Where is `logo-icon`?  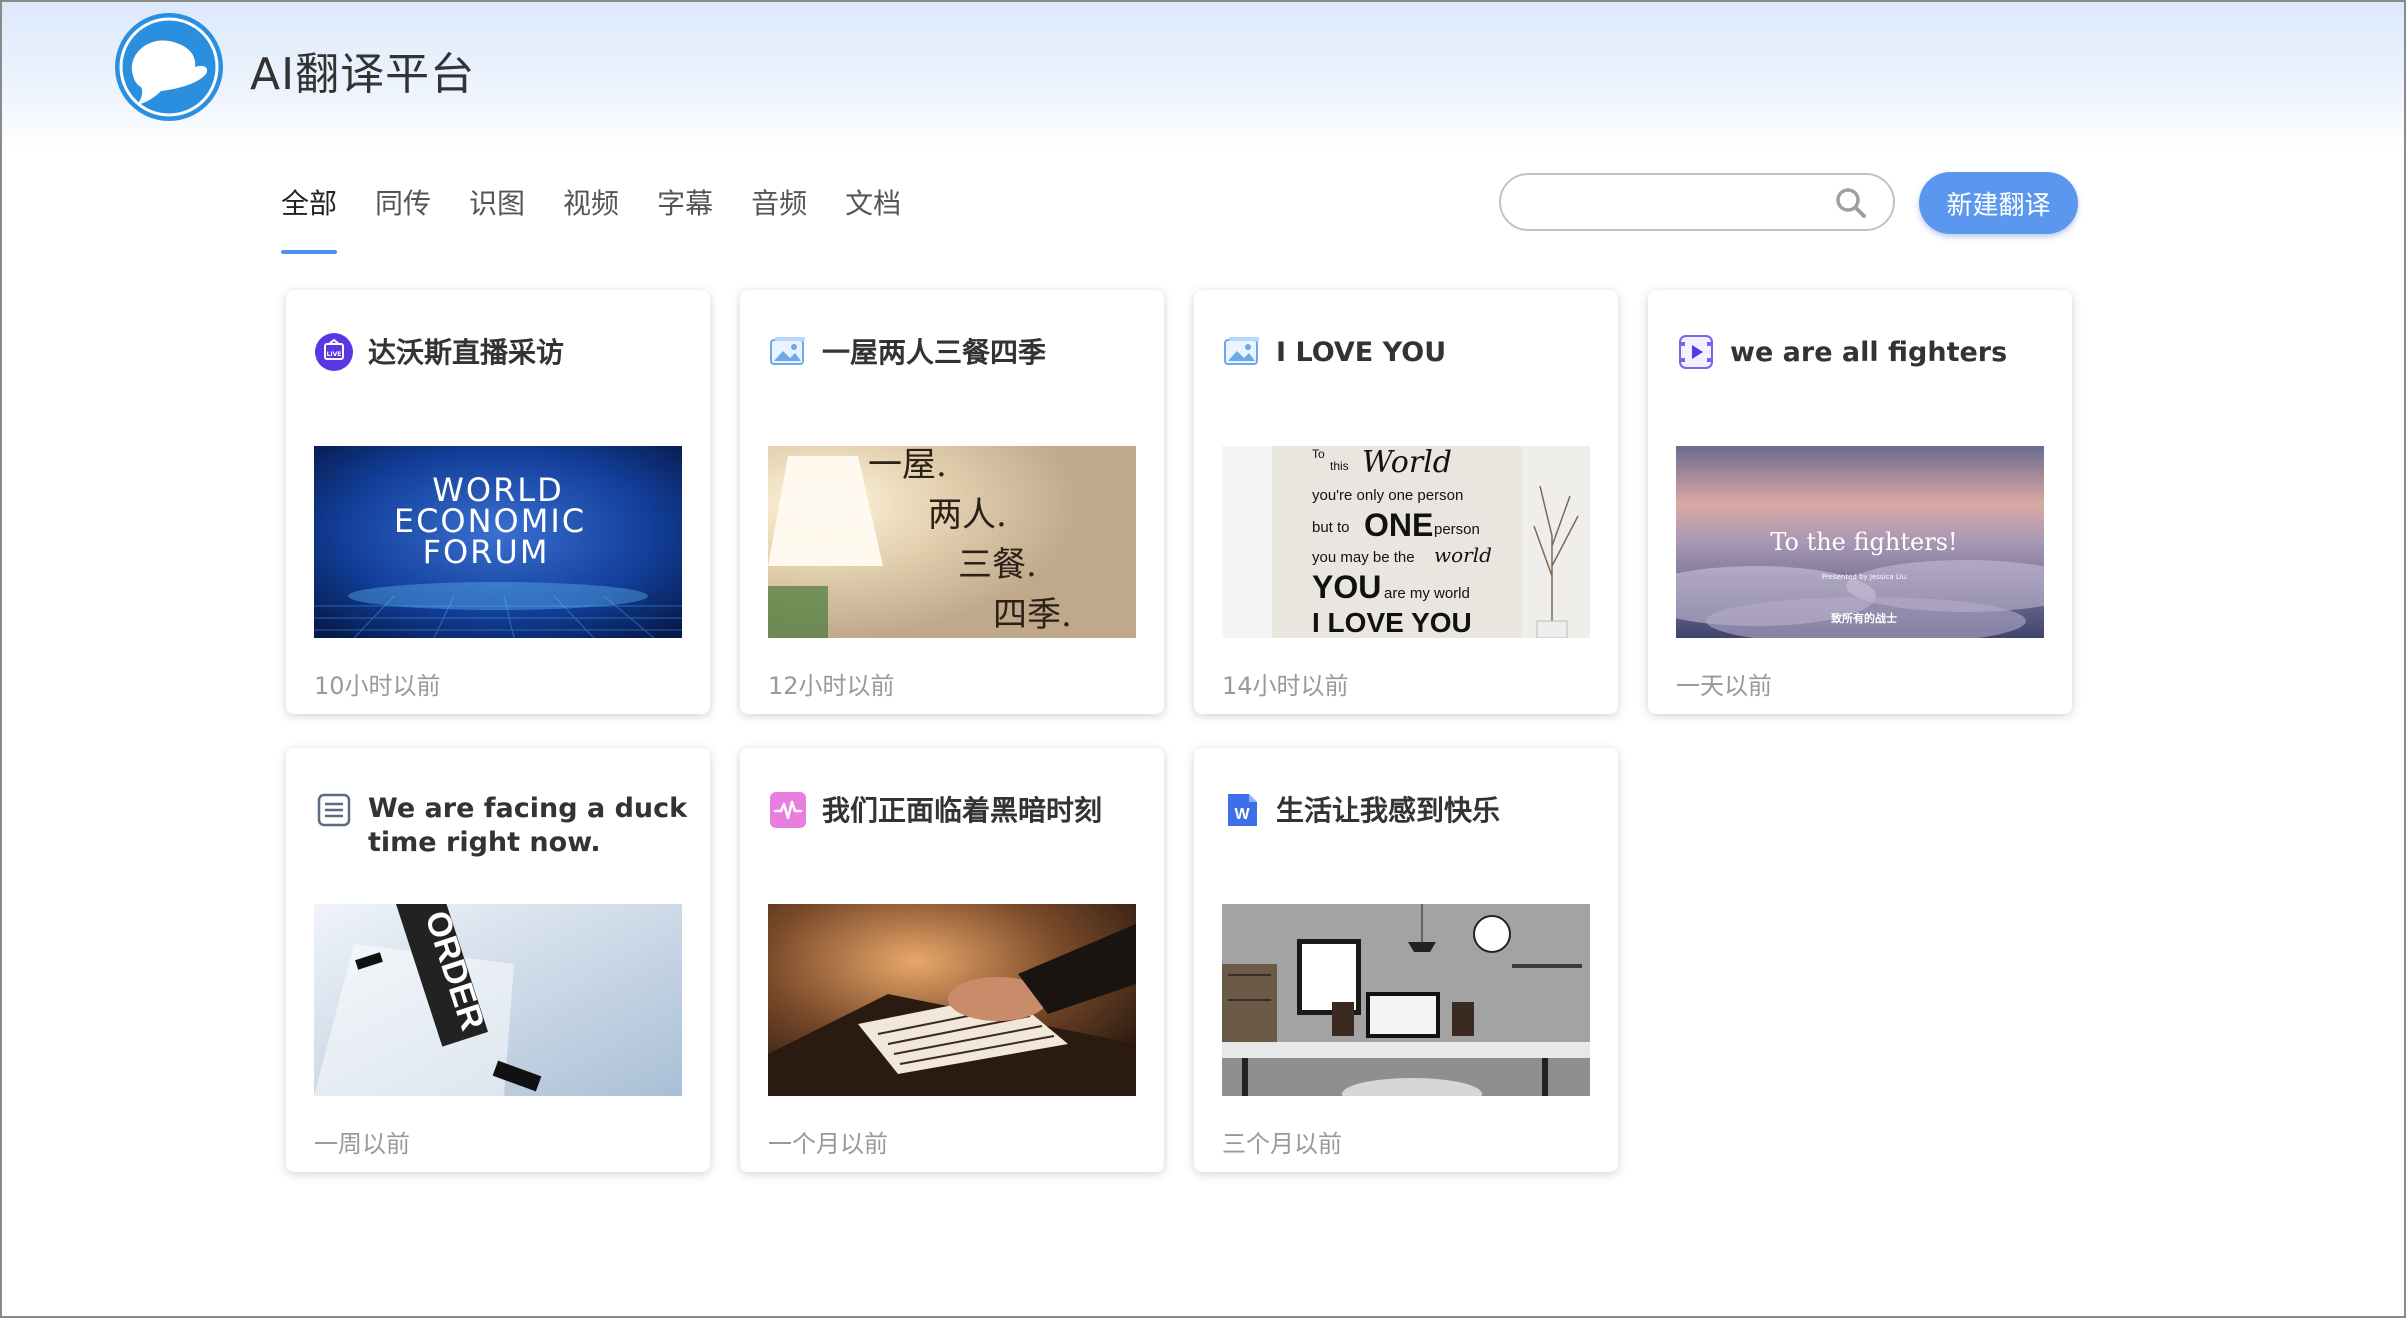 logo-icon is located at coordinates (169, 67).